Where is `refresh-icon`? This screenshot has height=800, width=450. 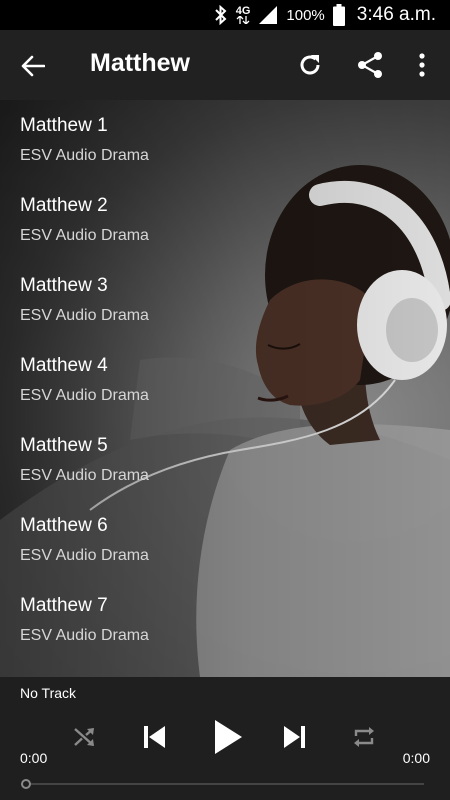 refresh-icon is located at coordinates (310, 65).